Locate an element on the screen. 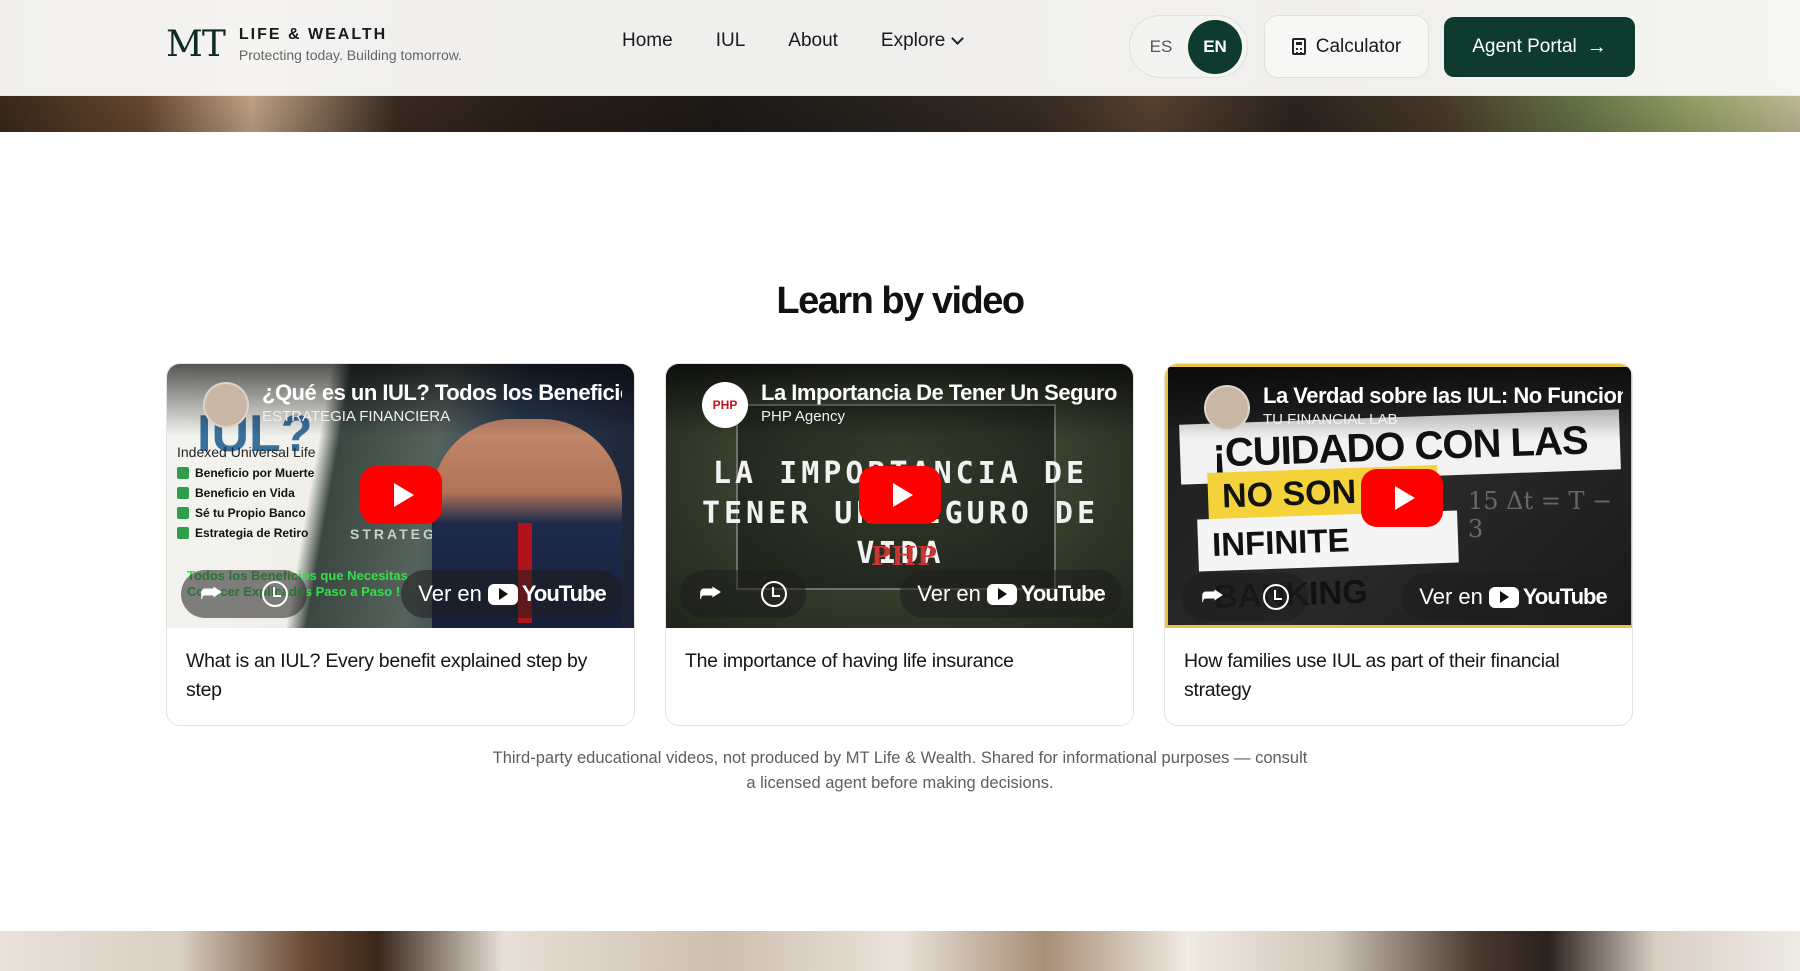 Image resolution: width=1800 pixels, height=971 pixels. main-nav: Home IUL About Explore is located at coordinates (793, 41).